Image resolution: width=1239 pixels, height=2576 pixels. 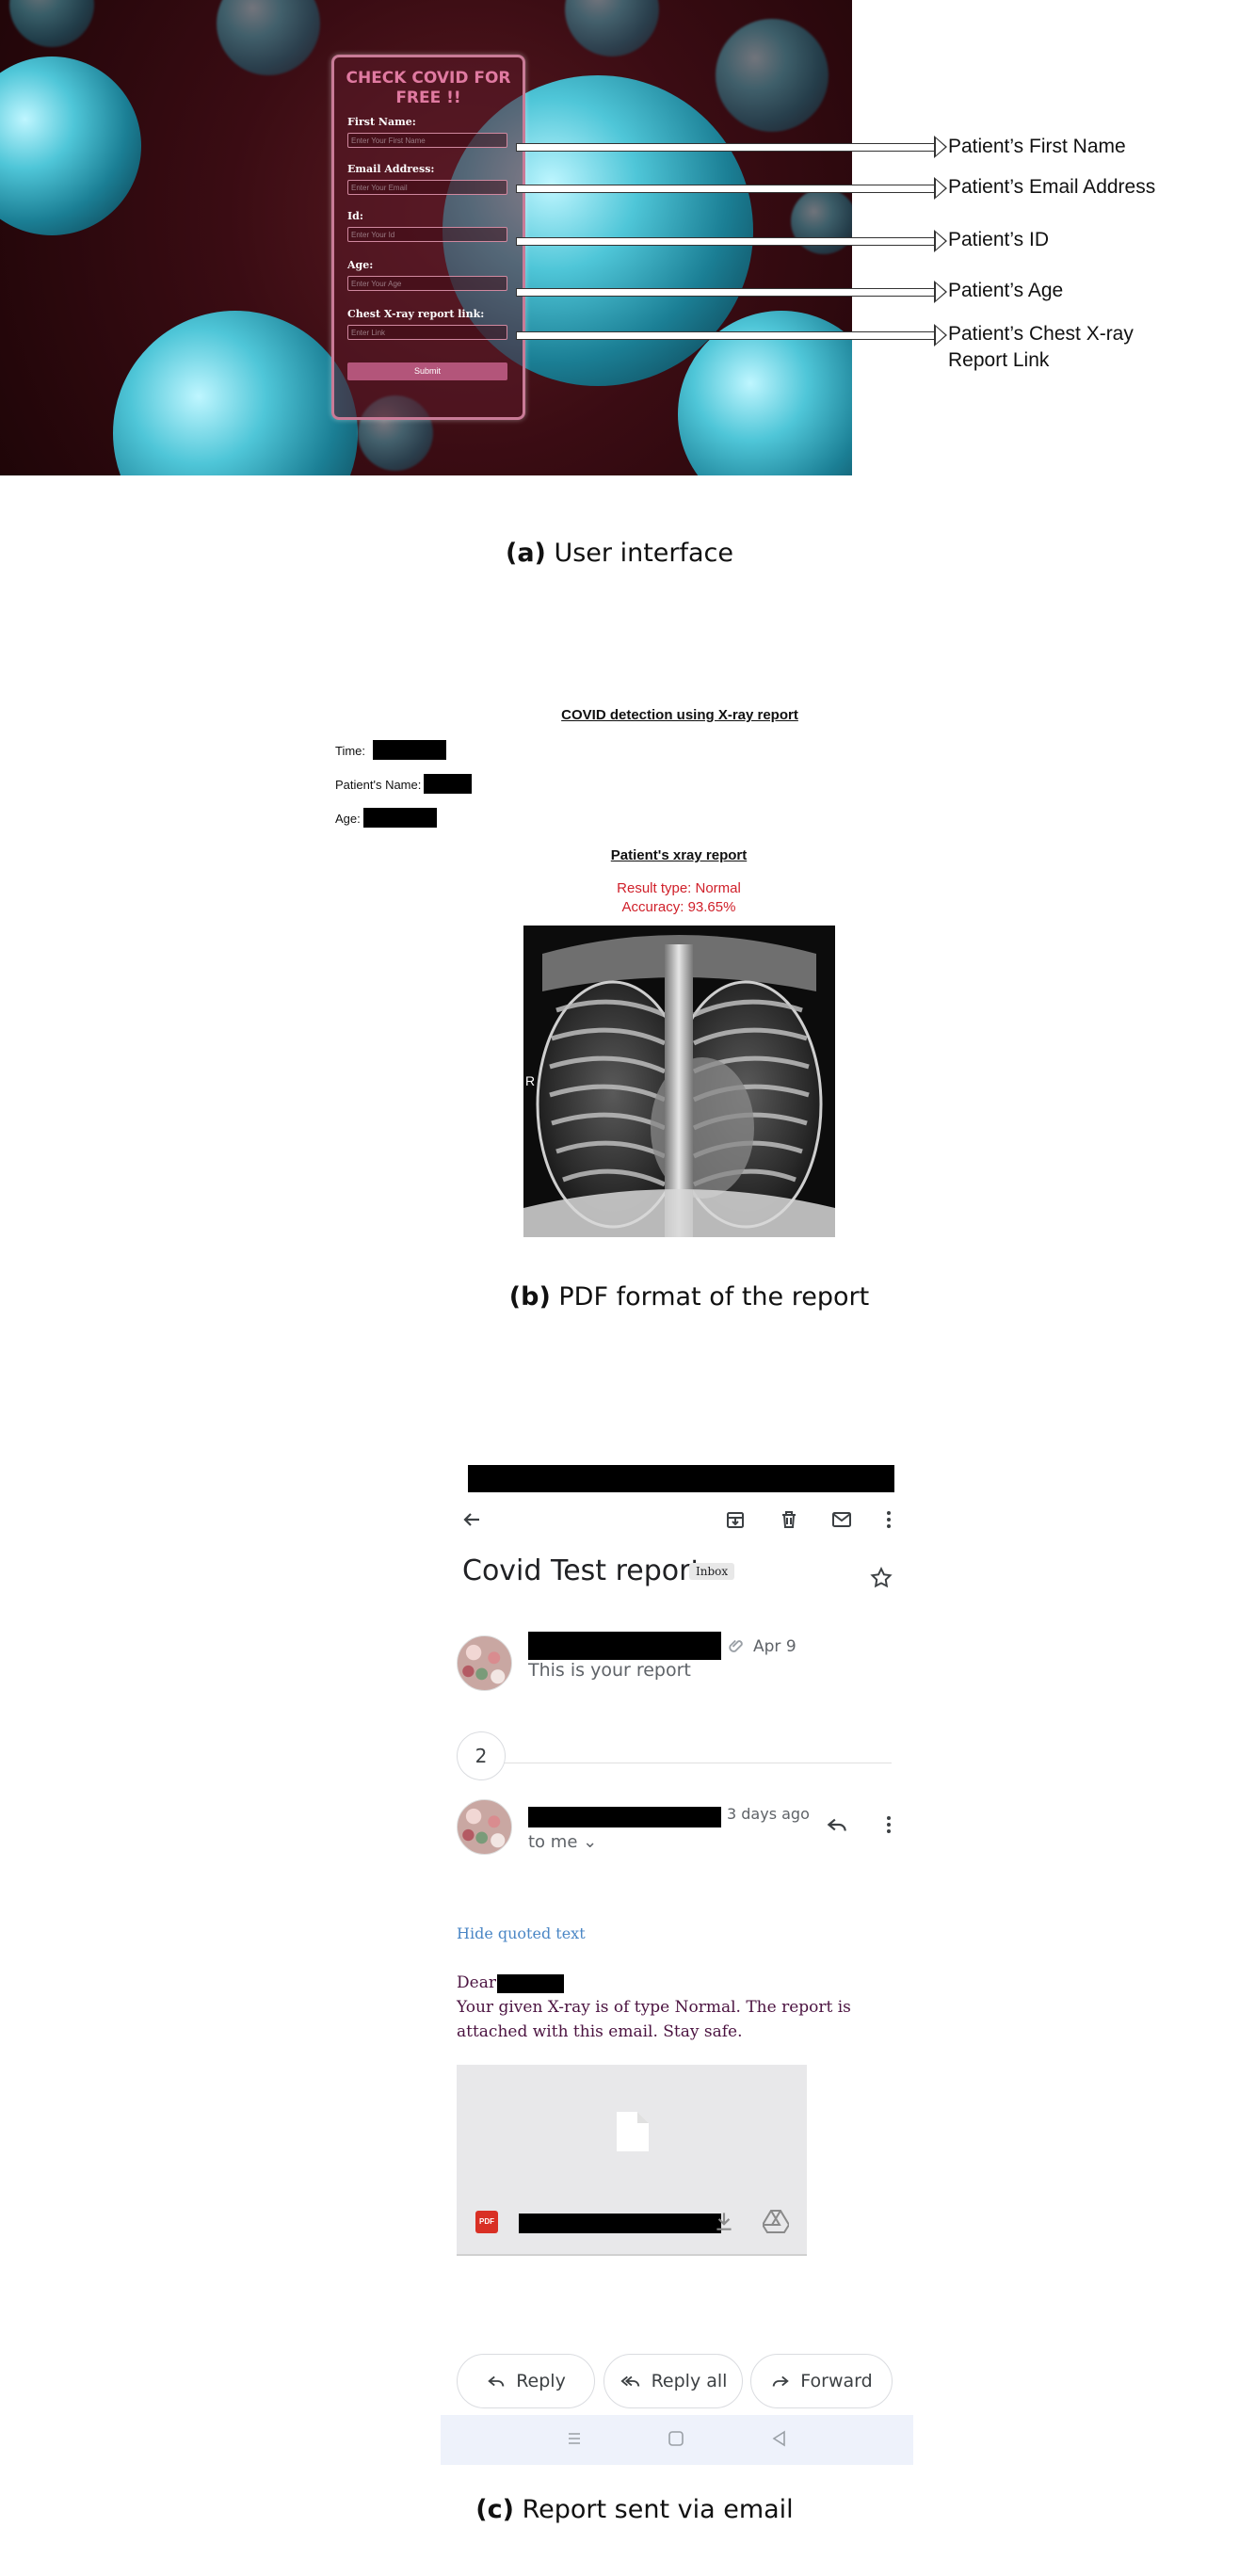 What do you see at coordinates (427, 283) in the screenshot?
I see `age-input: Enter Your Age` at bounding box center [427, 283].